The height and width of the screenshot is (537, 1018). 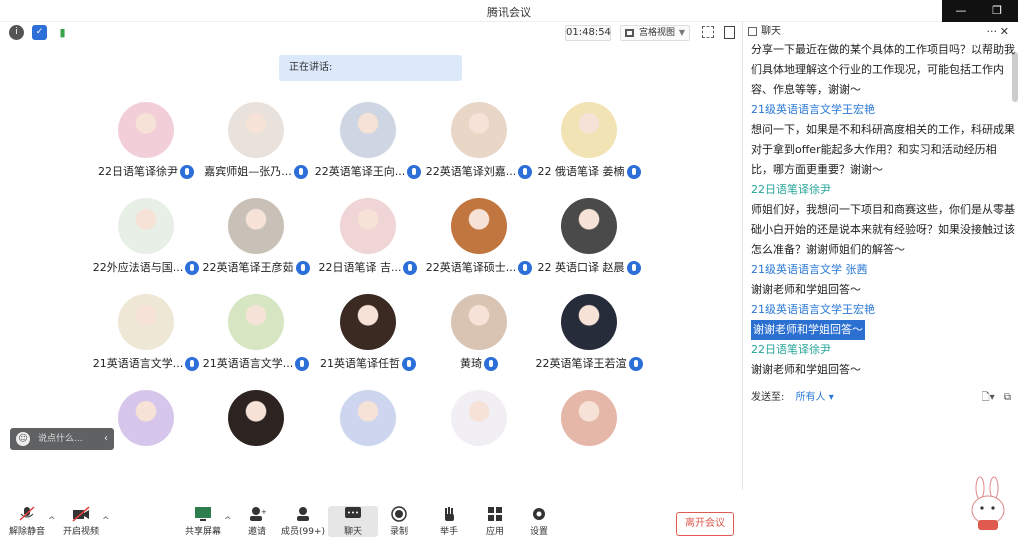 What do you see at coordinates (256, 237) in the screenshot?
I see `participant-tile: 22英语笔译王彦茹` at bounding box center [256, 237].